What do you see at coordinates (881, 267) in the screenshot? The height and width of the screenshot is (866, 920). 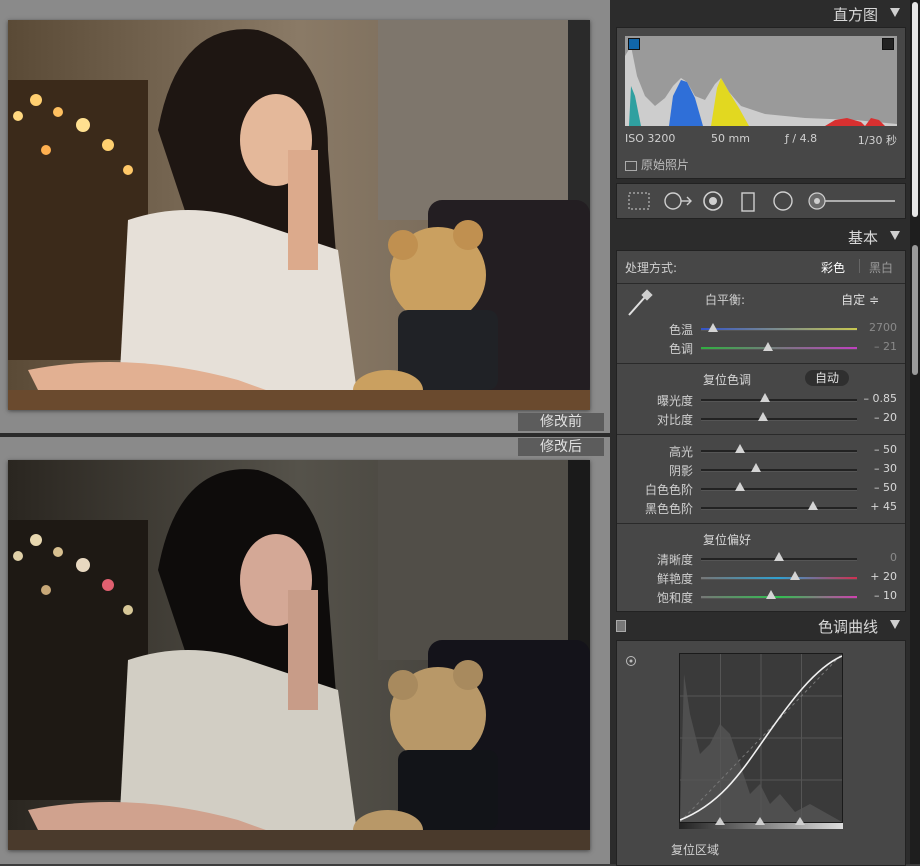 I see `treatment-bw-option: 黑白` at bounding box center [881, 267].